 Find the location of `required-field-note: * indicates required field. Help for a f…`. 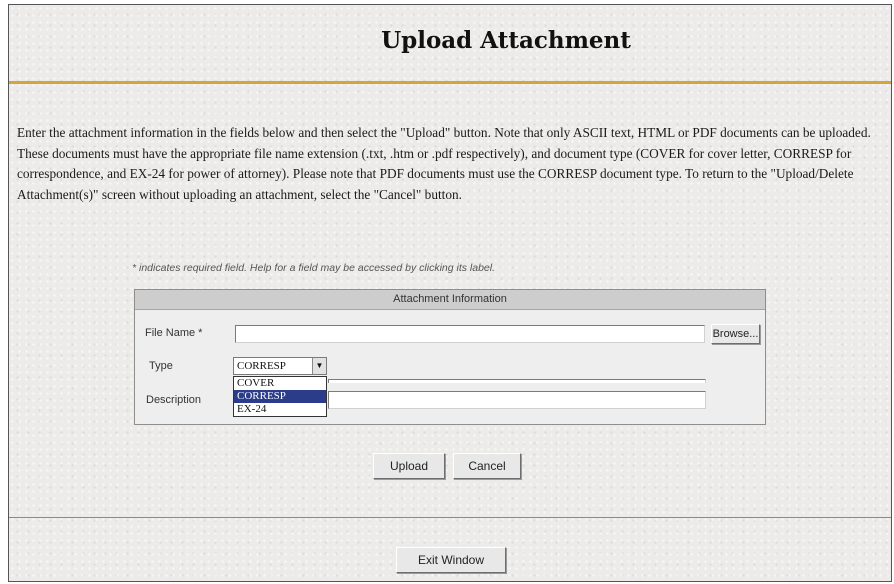

required-field-note: * indicates required field. Help for a f… is located at coordinates (314, 268).